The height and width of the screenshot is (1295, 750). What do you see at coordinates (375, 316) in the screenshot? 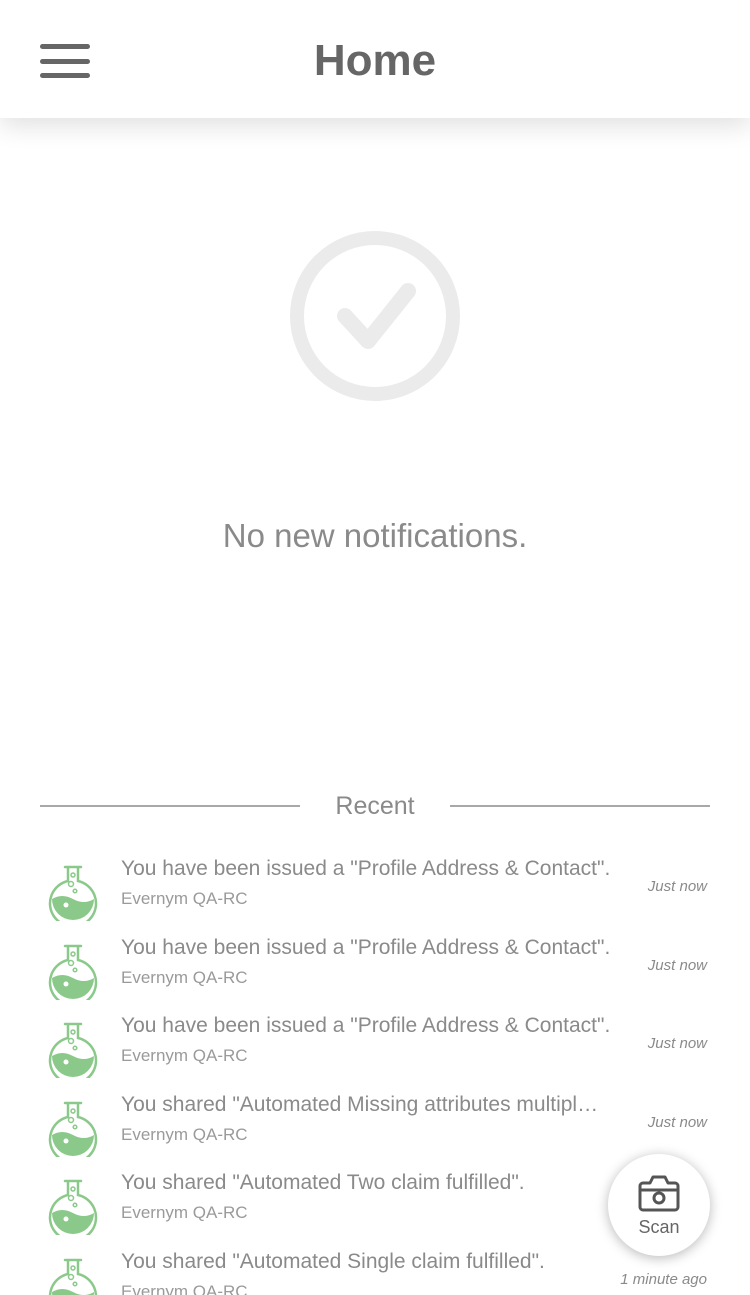
I see `checkmark-circle-icon` at bounding box center [375, 316].